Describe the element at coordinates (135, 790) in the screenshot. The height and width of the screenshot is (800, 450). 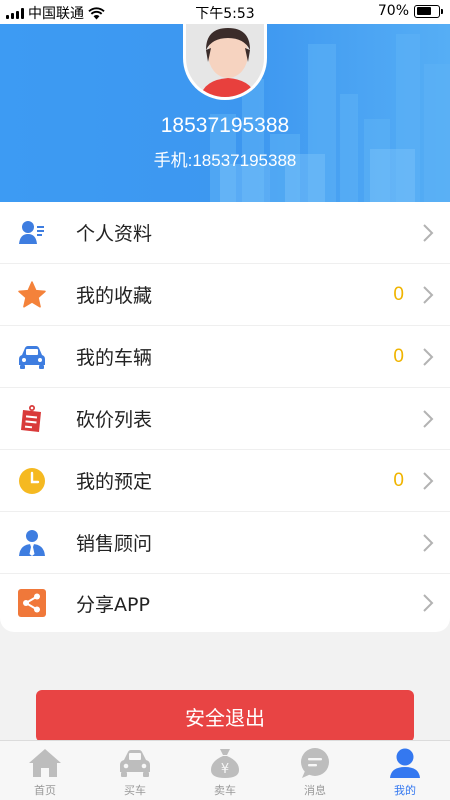
I see `tab-label: 买车` at that location.